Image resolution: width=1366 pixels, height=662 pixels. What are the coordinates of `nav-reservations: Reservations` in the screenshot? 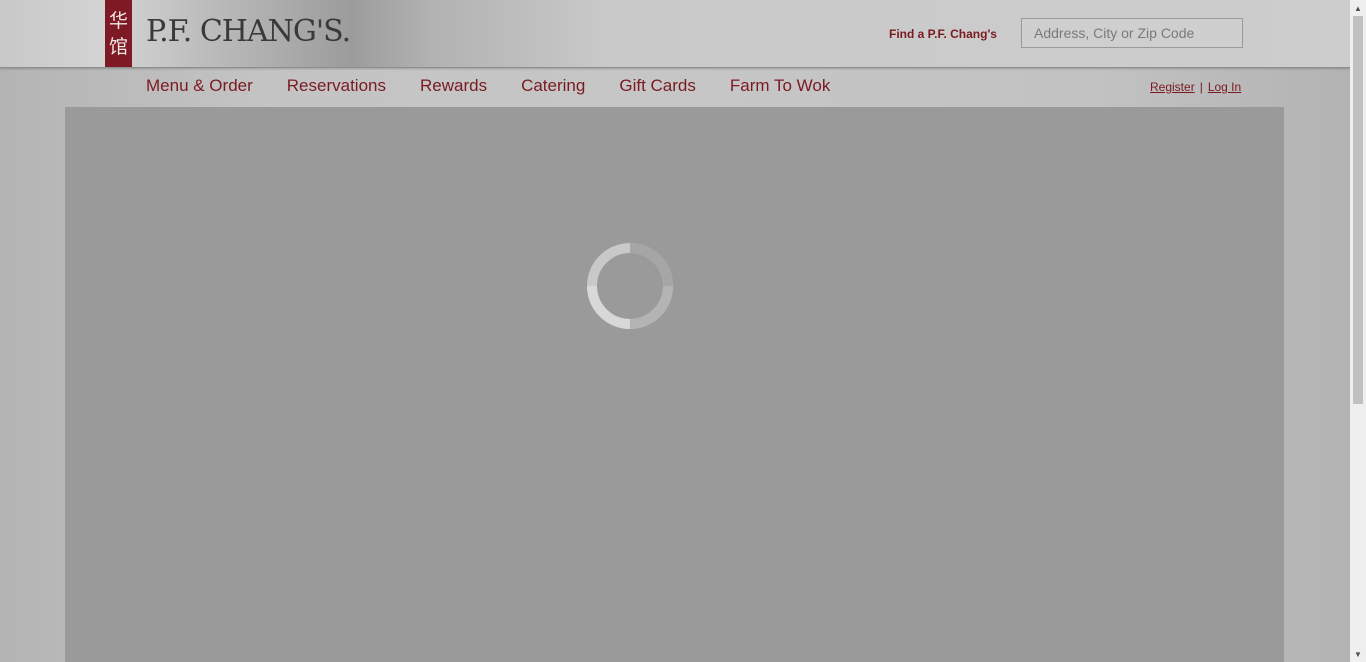 It's located at (336, 86).